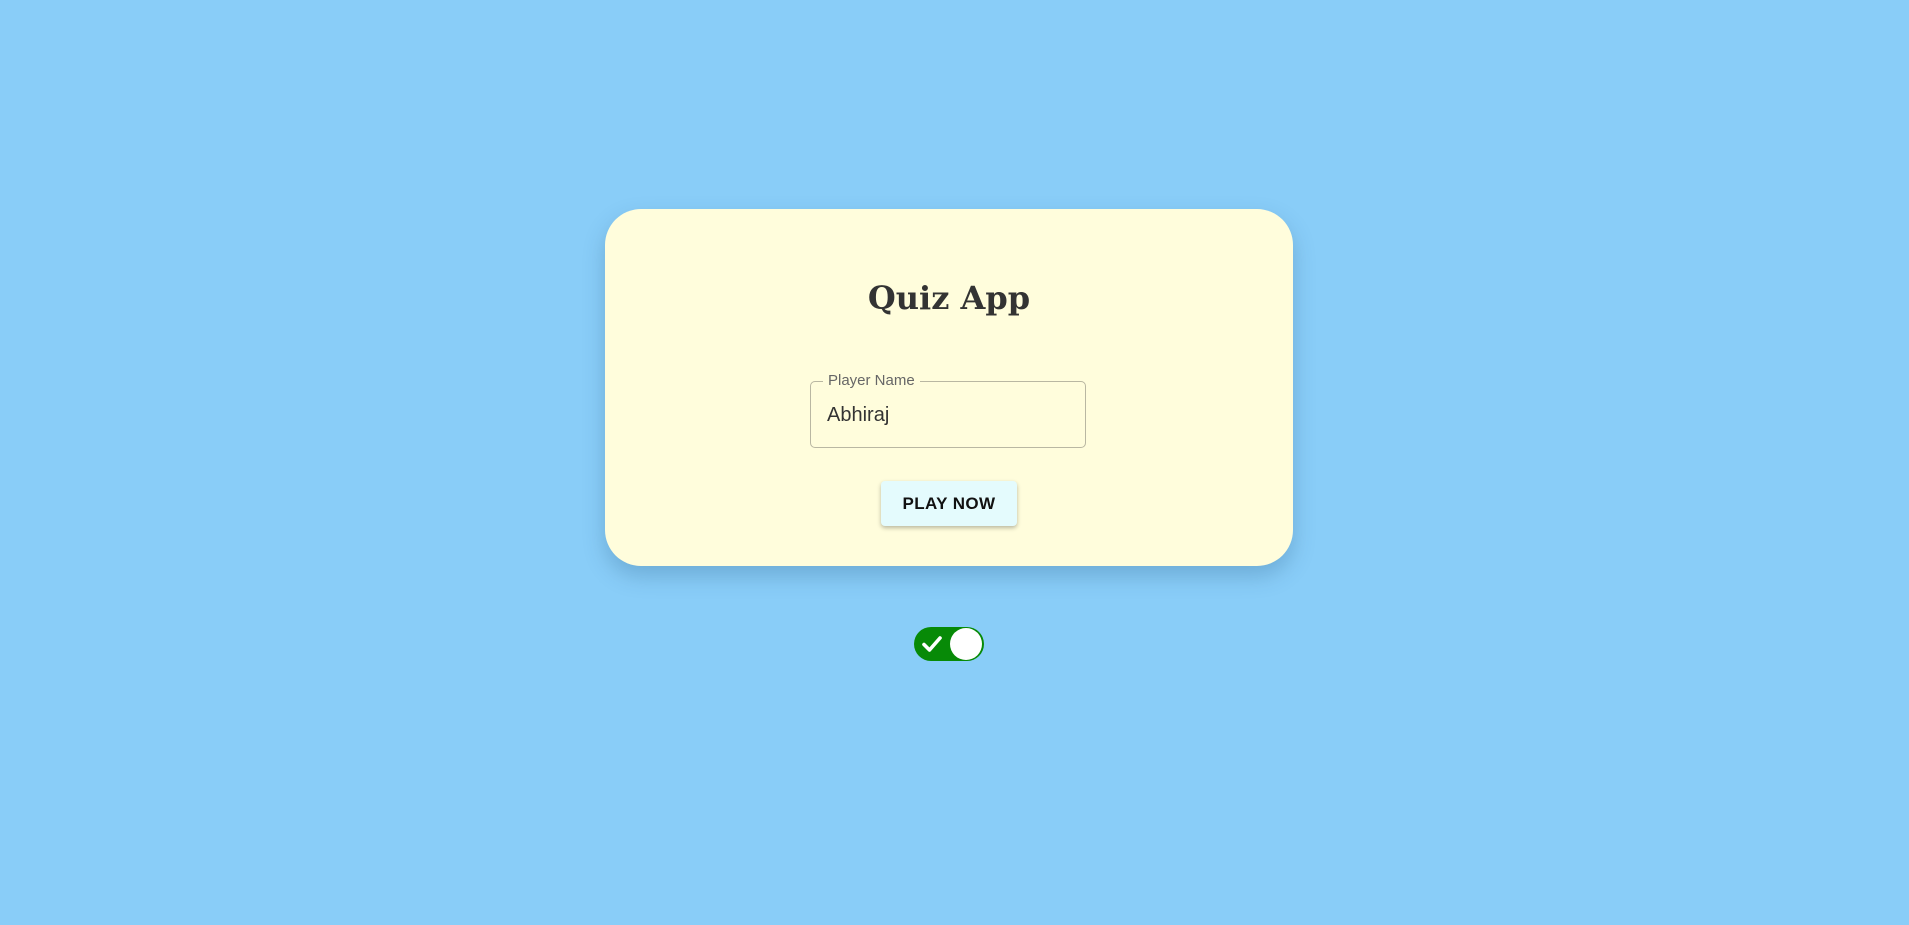 The width and height of the screenshot is (1909, 925). Describe the element at coordinates (949, 503) in the screenshot. I see `play-now-button: PLAY NOW` at that location.